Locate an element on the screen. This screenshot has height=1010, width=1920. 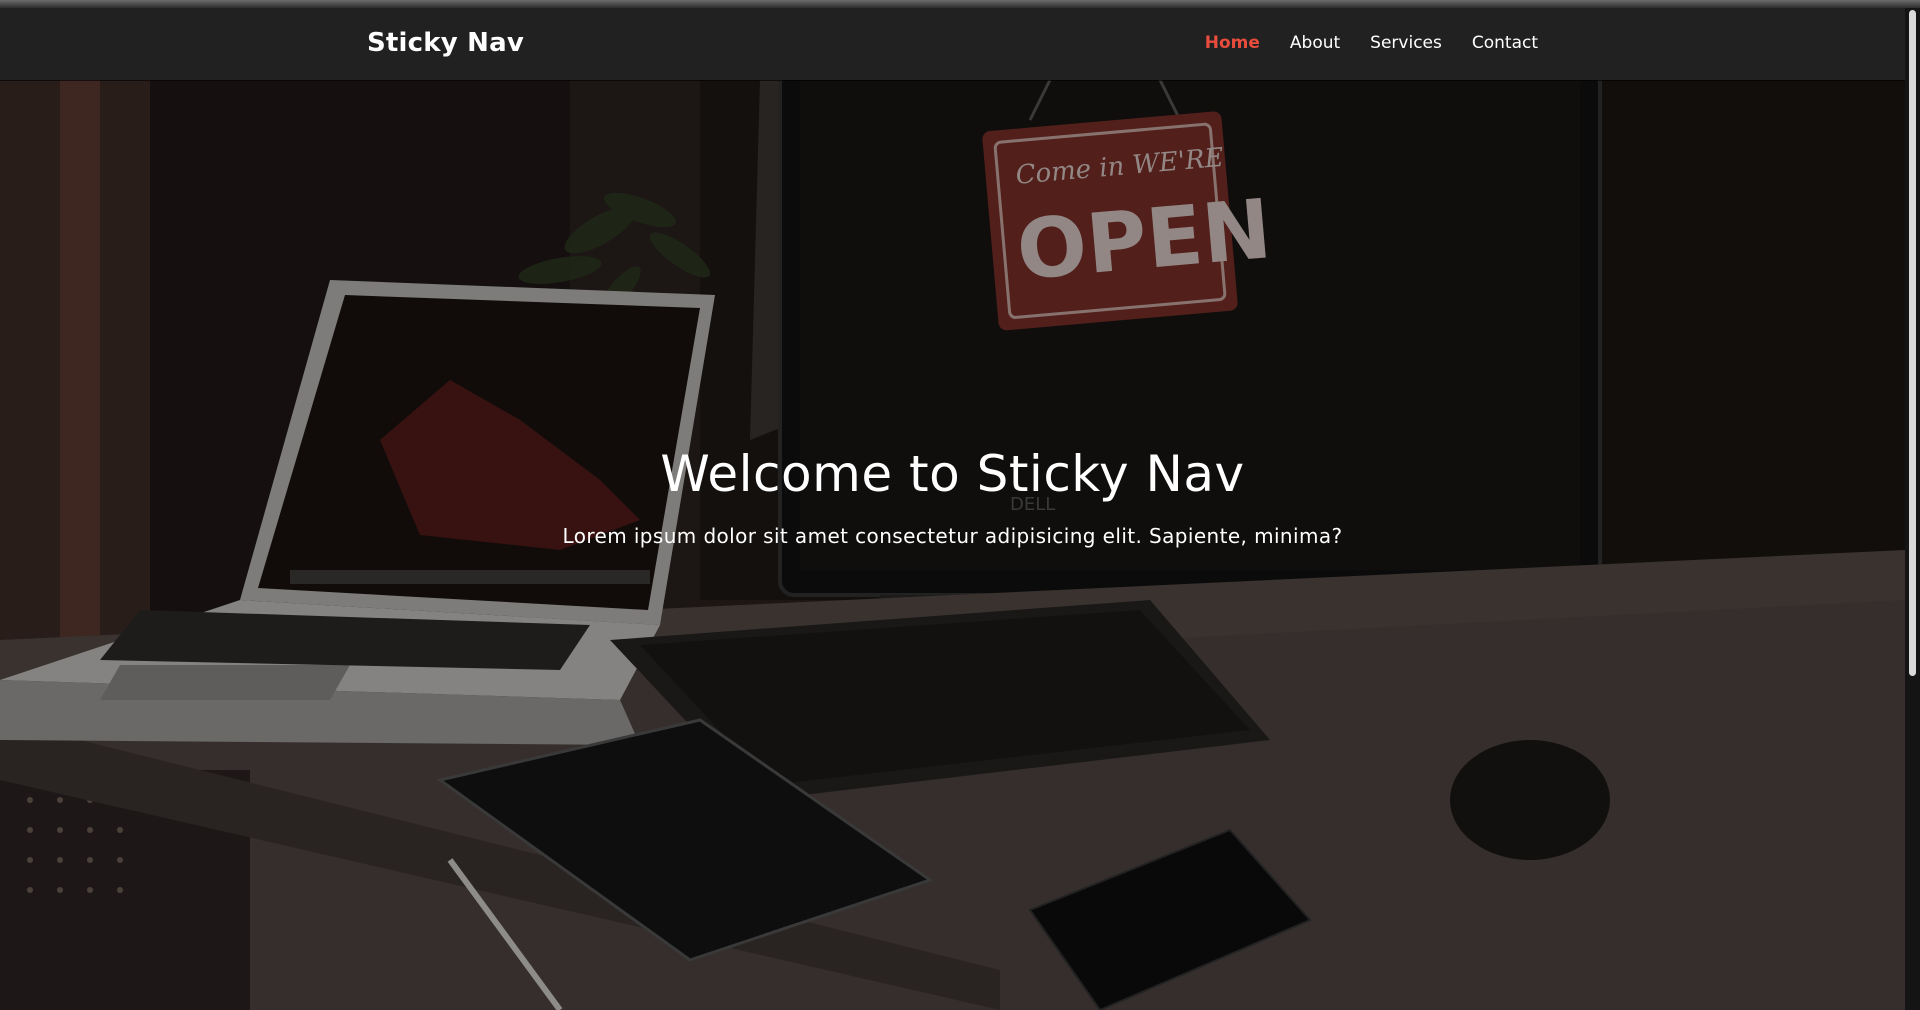
sticky-navbar: Sticky Nav Home About Services Contact is located at coordinates (952, 44).